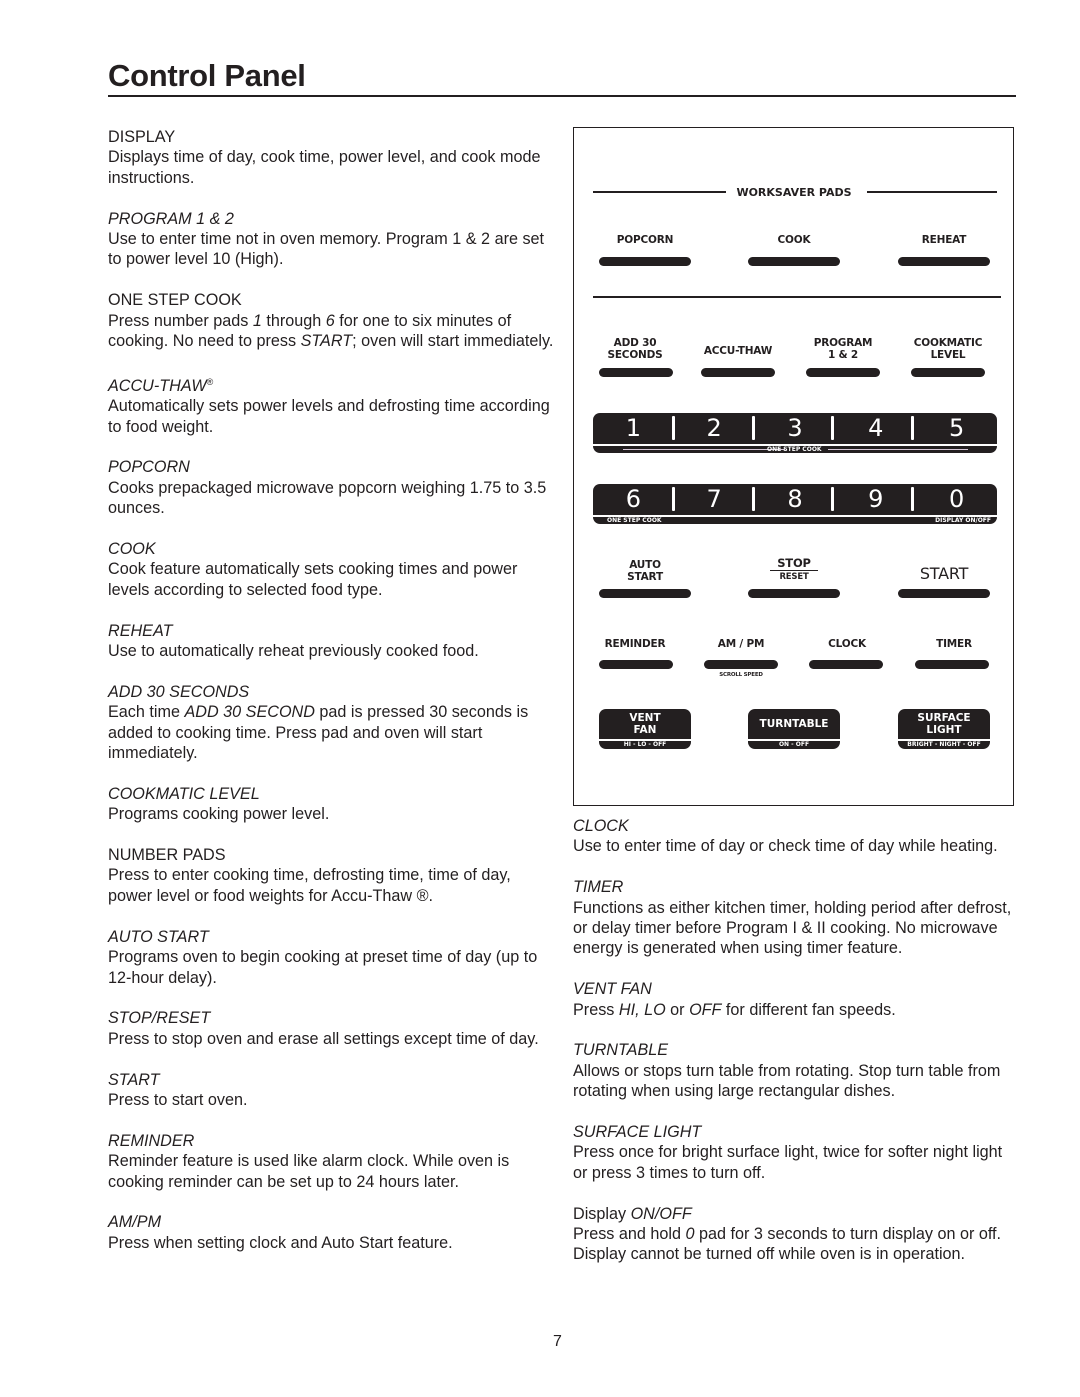  Describe the element at coordinates (794, 729) in the screenshot. I see `turntable-button: TURNTABLE ON - OFF` at that location.